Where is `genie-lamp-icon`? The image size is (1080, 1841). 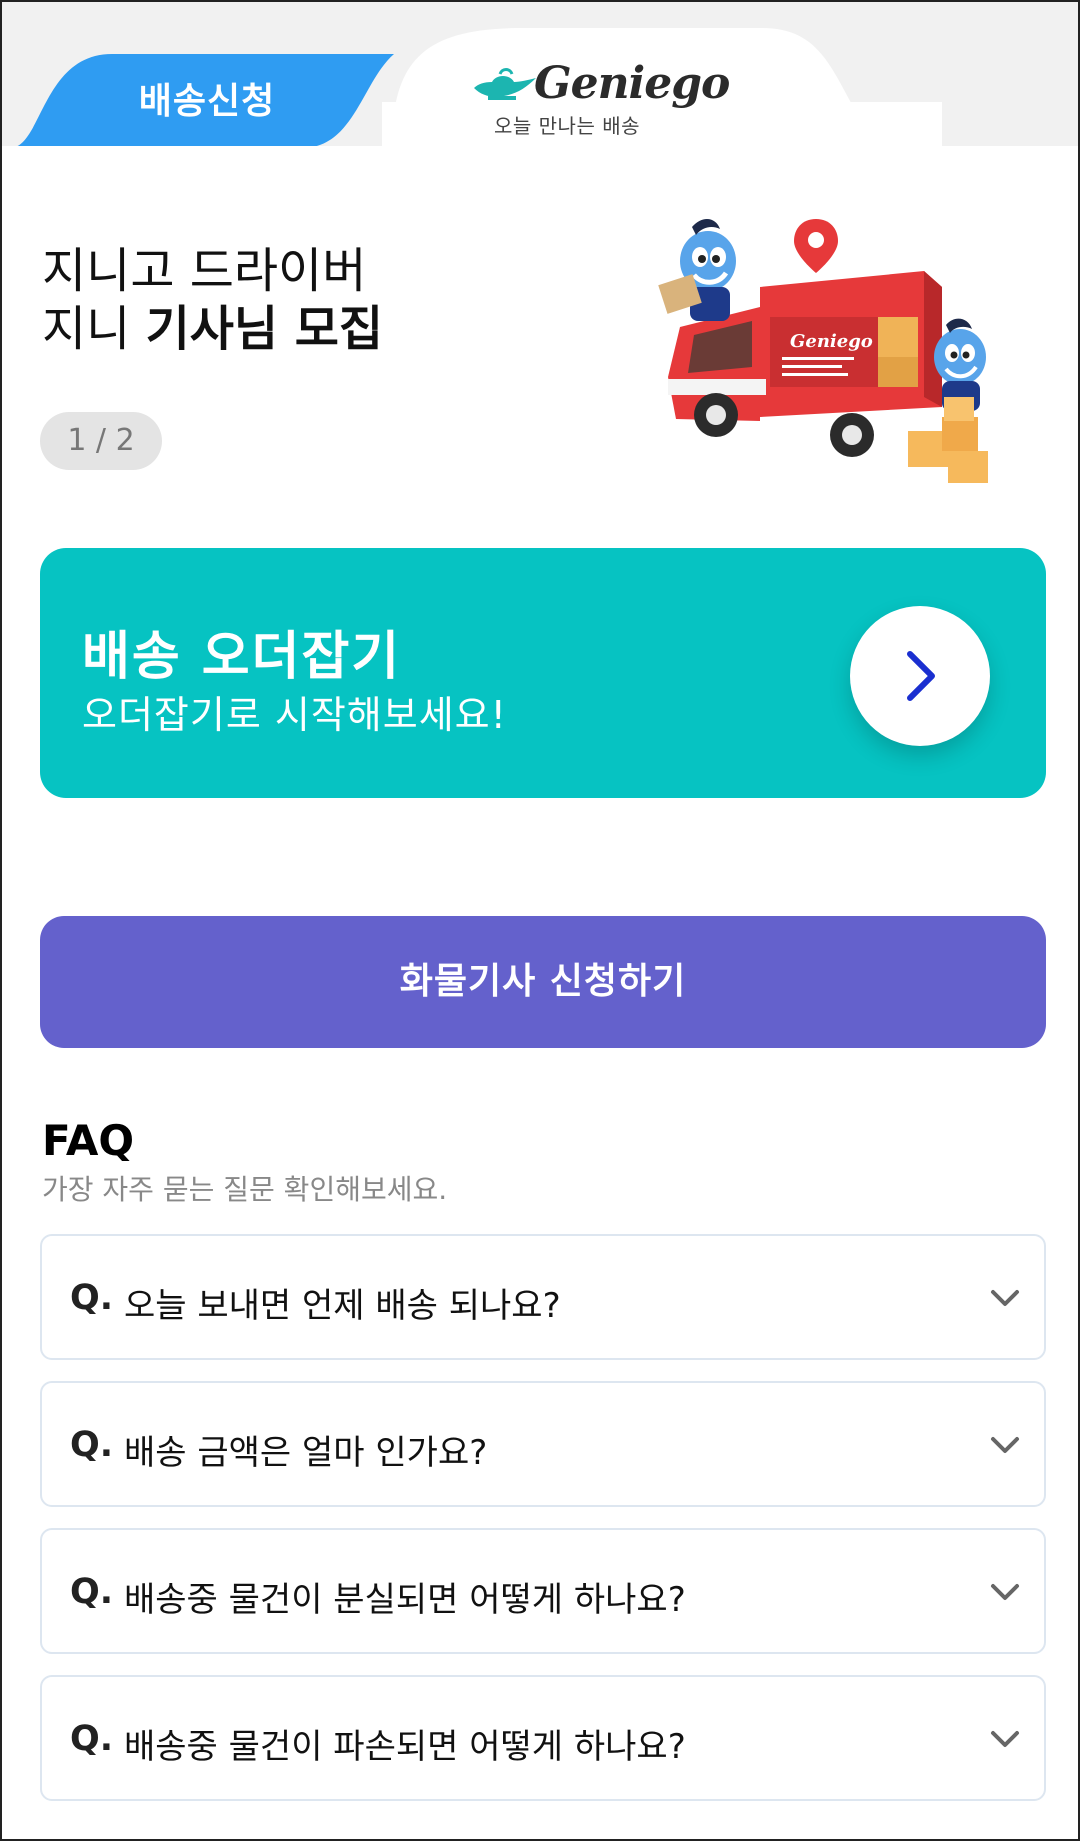 genie-lamp-icon is located at coordinates (505, 84).